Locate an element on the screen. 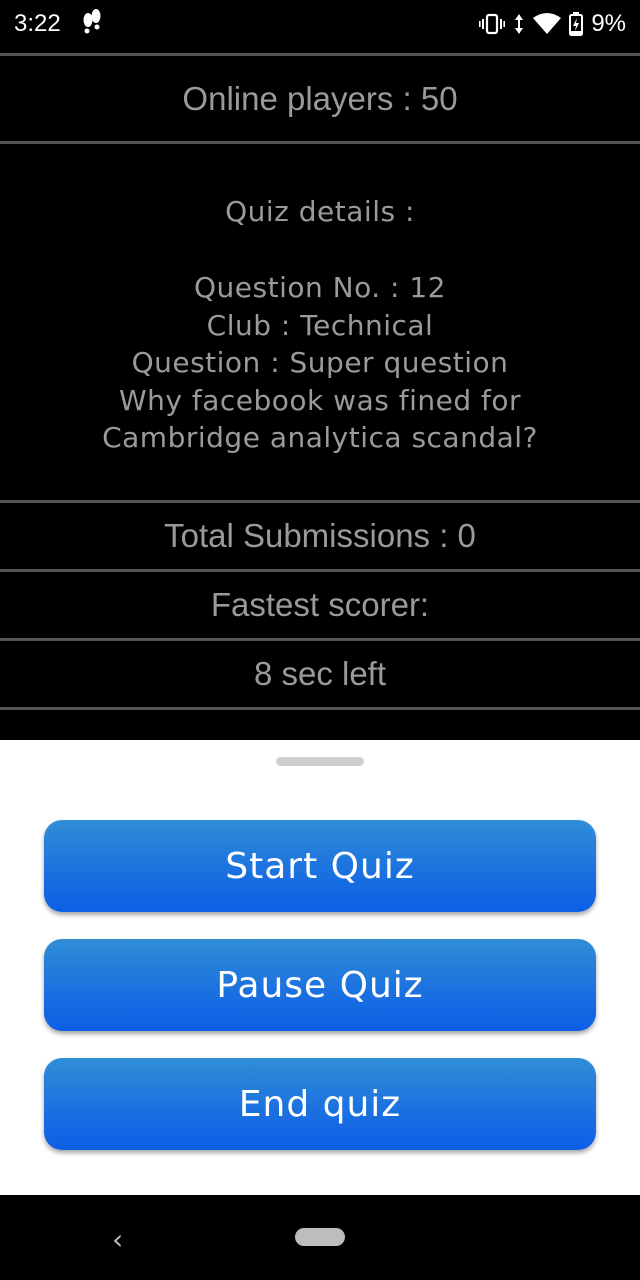 This screenshot has height=1280, width=640. online-players: Online players : 50 is located at coordinates (320, 98).